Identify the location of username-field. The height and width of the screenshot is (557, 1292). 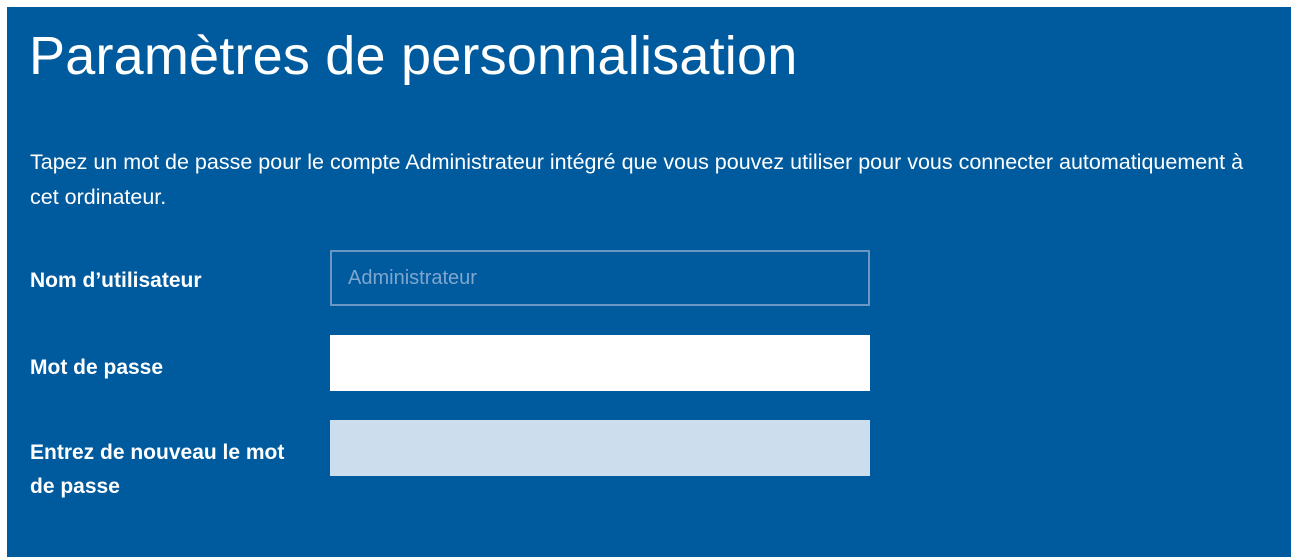
(600, 278).